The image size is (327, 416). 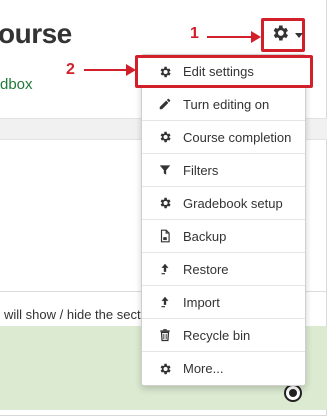 I want to click on sandbox-link: dbox, so click(x=16, y=84).